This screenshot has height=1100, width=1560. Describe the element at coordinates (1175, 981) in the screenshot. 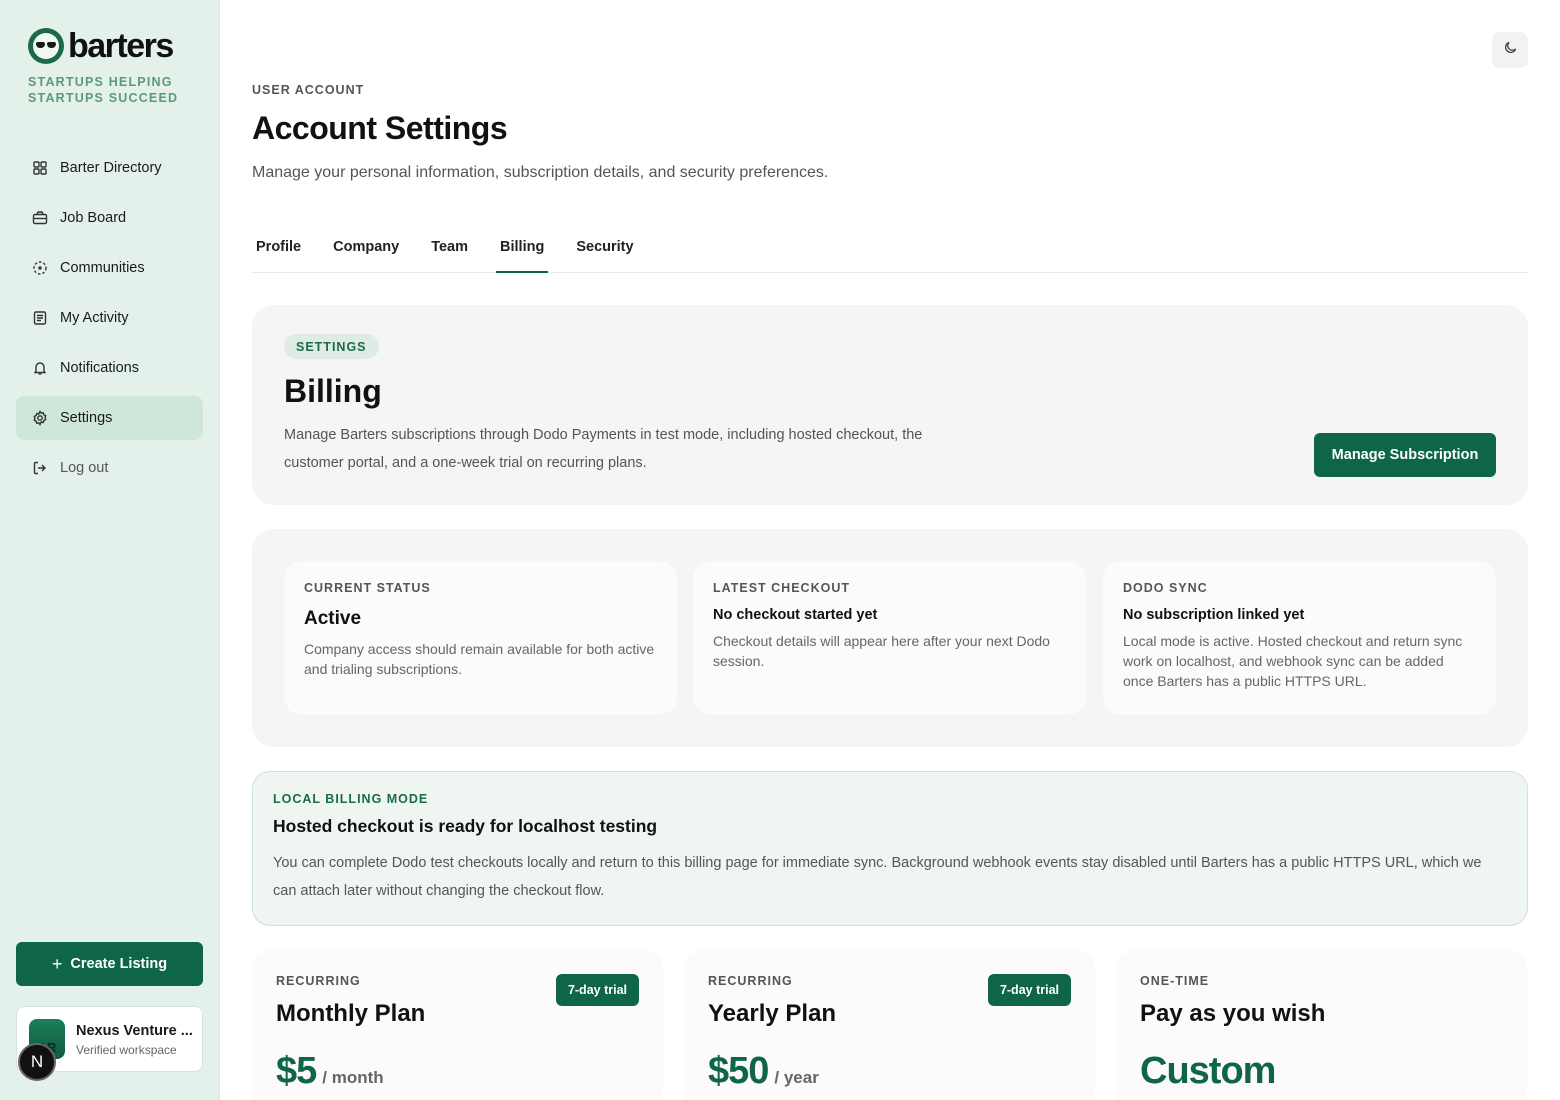

I see `plan-type: ONE-TIME` at that location.